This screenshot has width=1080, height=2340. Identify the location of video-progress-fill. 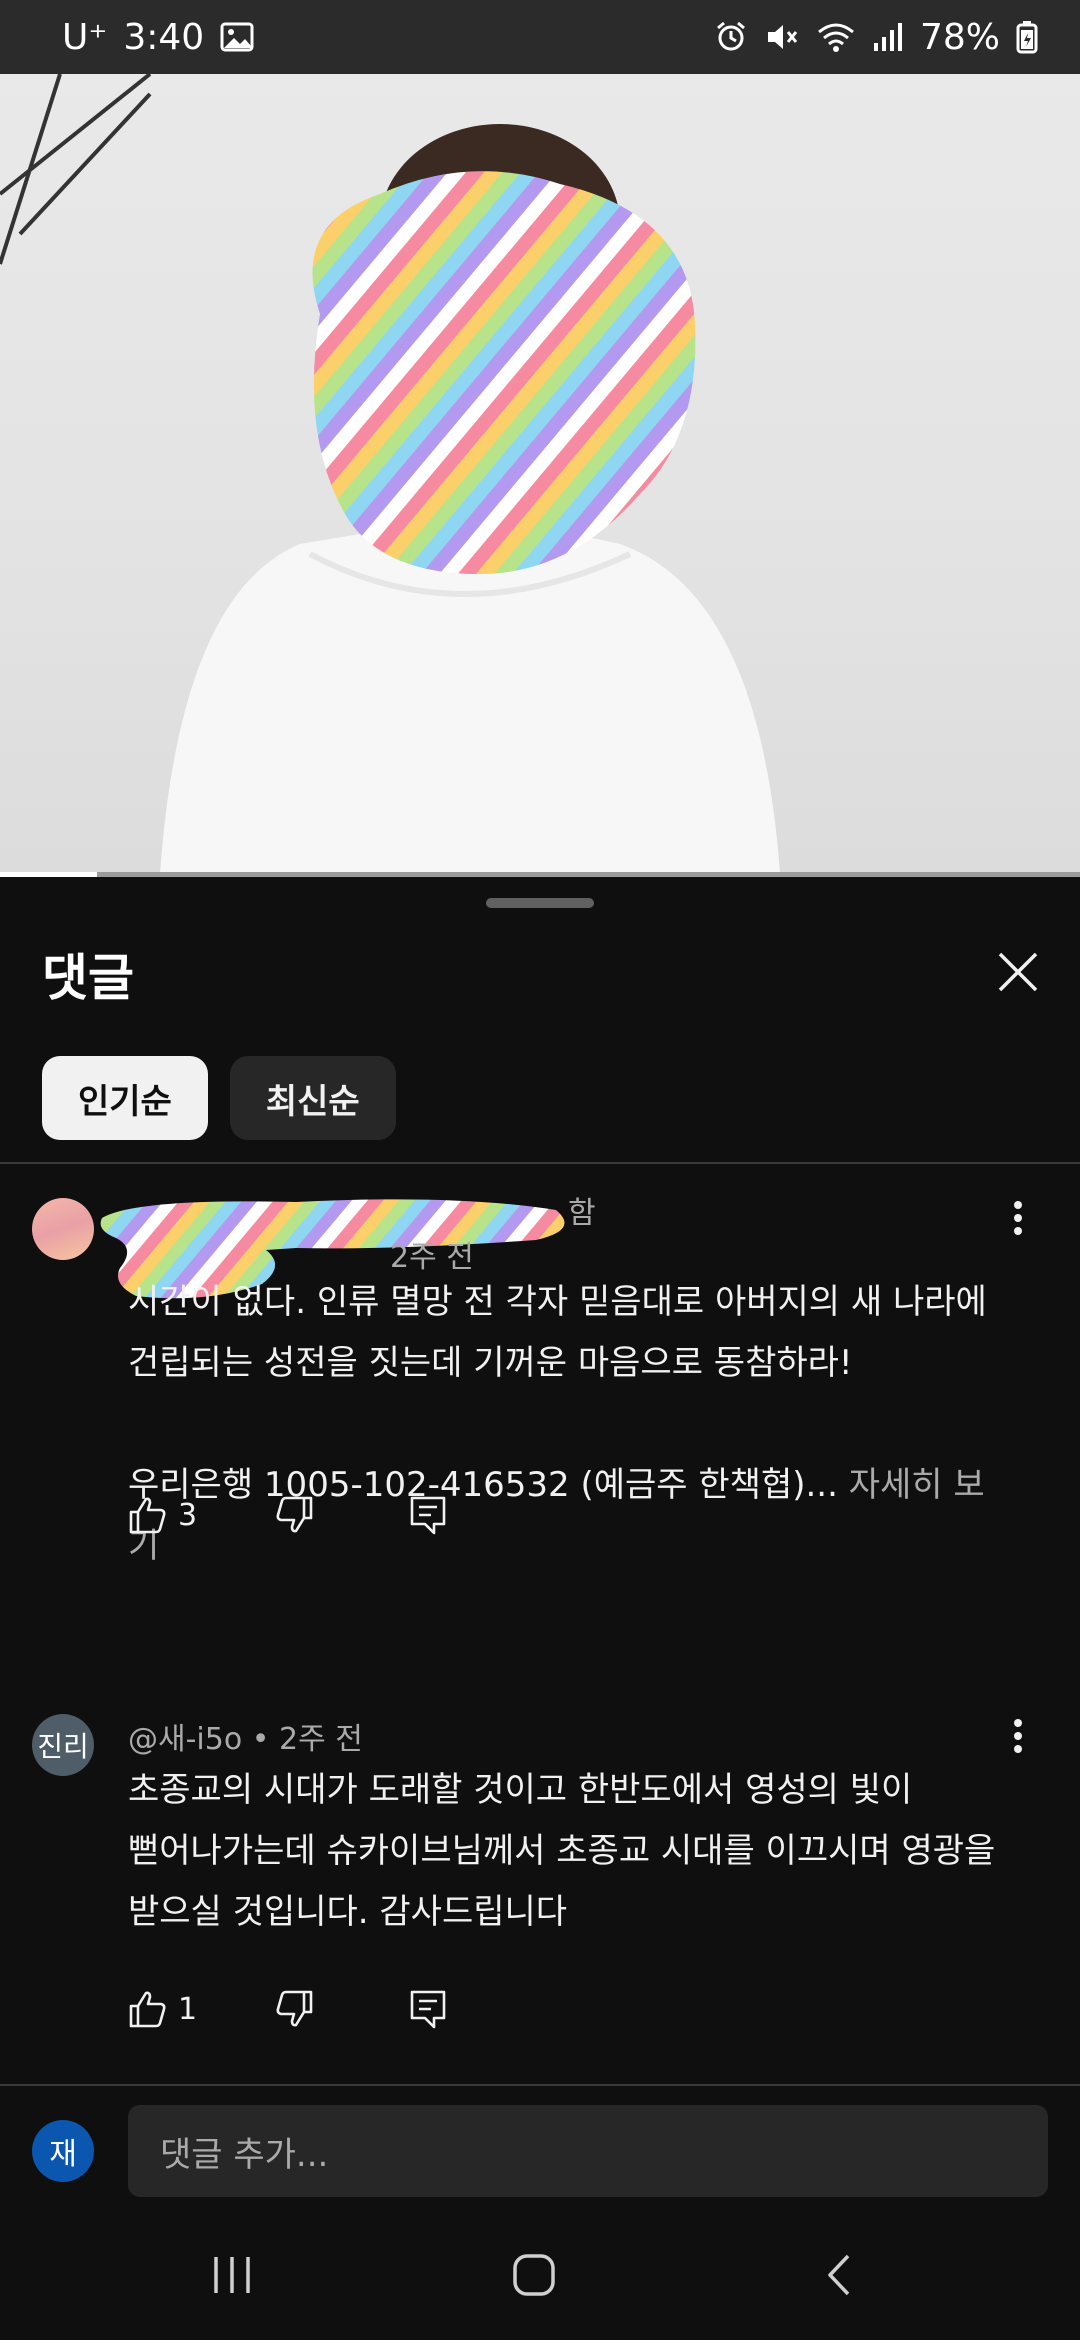
(49, 874).